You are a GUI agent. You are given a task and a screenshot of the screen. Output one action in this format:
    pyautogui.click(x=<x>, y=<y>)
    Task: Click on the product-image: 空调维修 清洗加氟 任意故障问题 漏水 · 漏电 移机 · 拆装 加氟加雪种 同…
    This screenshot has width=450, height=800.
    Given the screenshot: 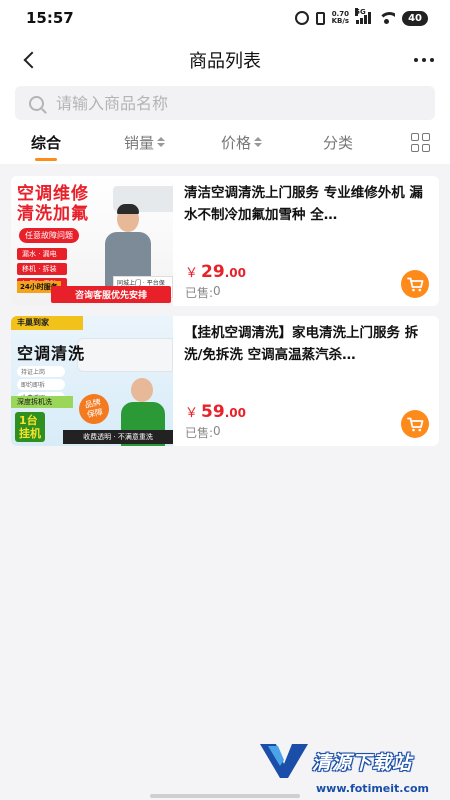 What is the action you would take?
    pyautogui.click(x=92, y=241)
    